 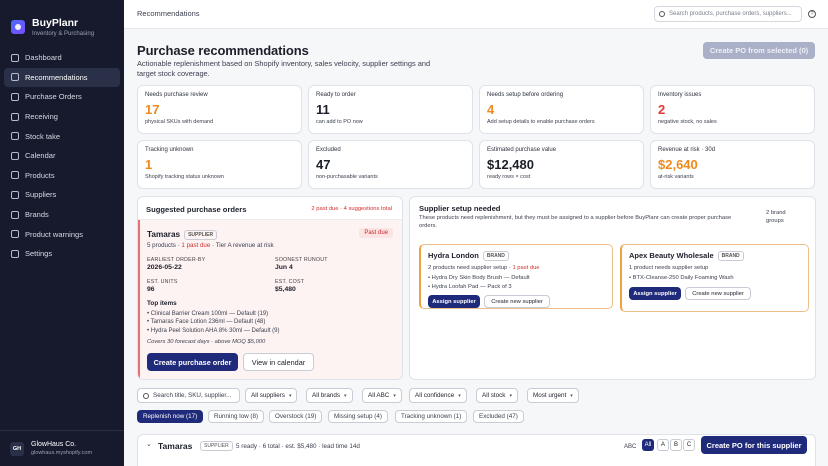 What do you see at coordinates (376, 233) in the screenshot?
I see `status-badge: Past due` at bounding box center [376, 233].